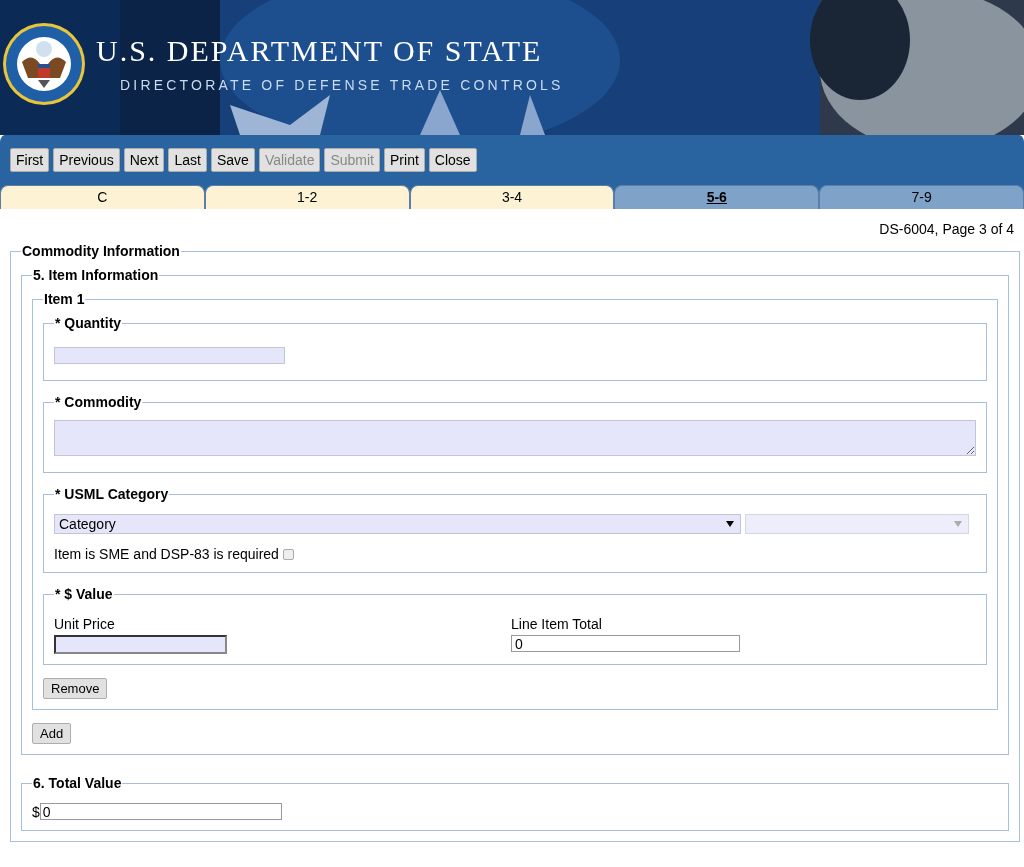  Describe the element at coordinates (112, 494) in the screenshot. I see `panel-legend: * USML Category` at that location.